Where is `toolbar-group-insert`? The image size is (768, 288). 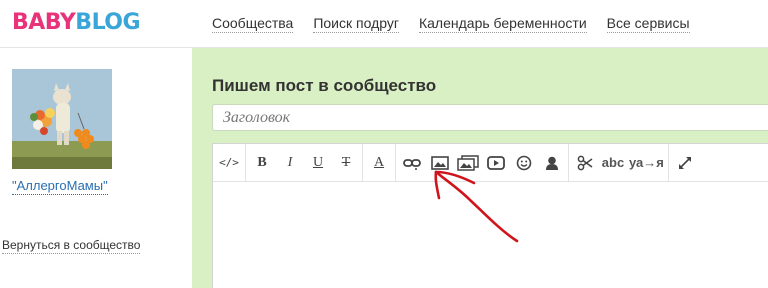
toolbar-group-insert is located at coordinates (482, 162).